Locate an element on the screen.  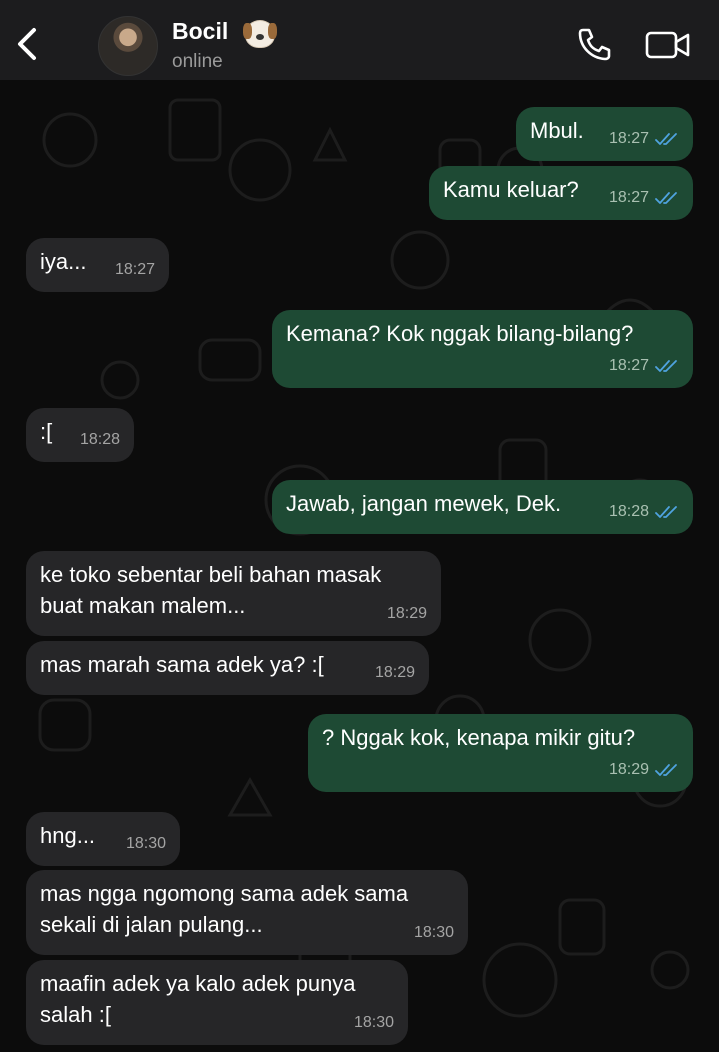
avatar is located at coordinates (128, 46).